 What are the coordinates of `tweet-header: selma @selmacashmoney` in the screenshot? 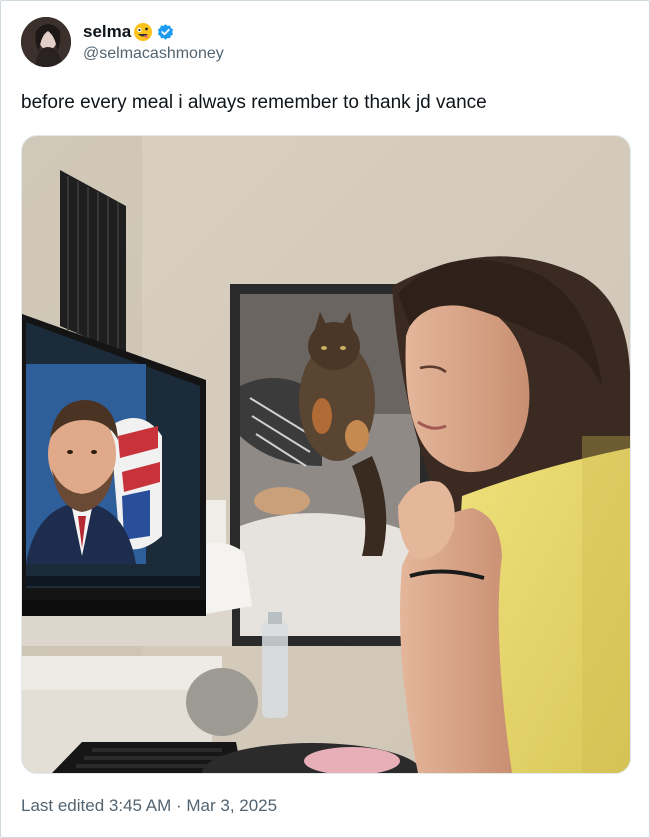 It's located at (122, 42).